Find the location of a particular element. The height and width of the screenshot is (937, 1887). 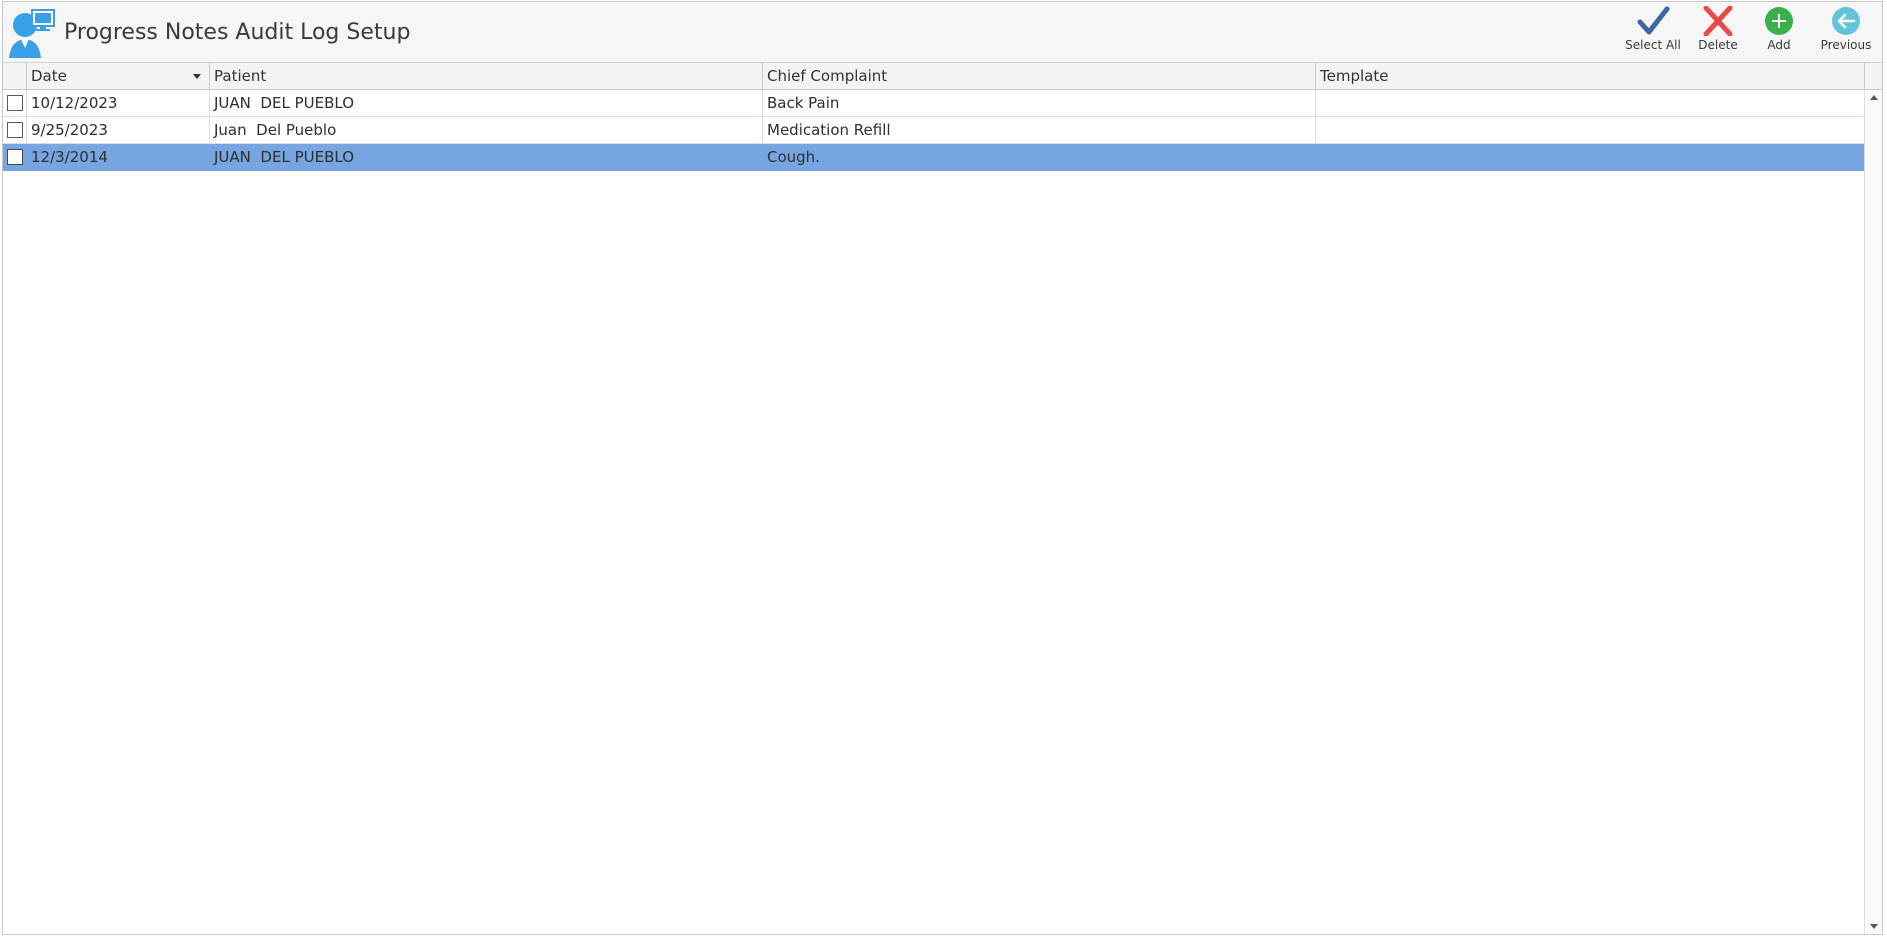

select-all-label: Select All is located at coordinates (1653, 45).